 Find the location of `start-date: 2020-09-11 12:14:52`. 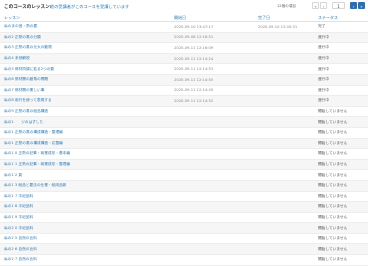

start-date: 2020-09-11 12:14:52 is located at coordinates (212, 101).